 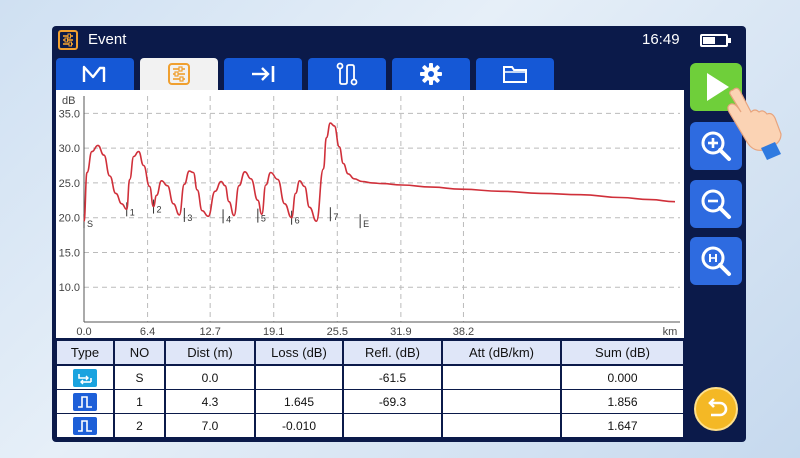 I want to click on x-tick-label: 31.9, so click(x=400, y=332).